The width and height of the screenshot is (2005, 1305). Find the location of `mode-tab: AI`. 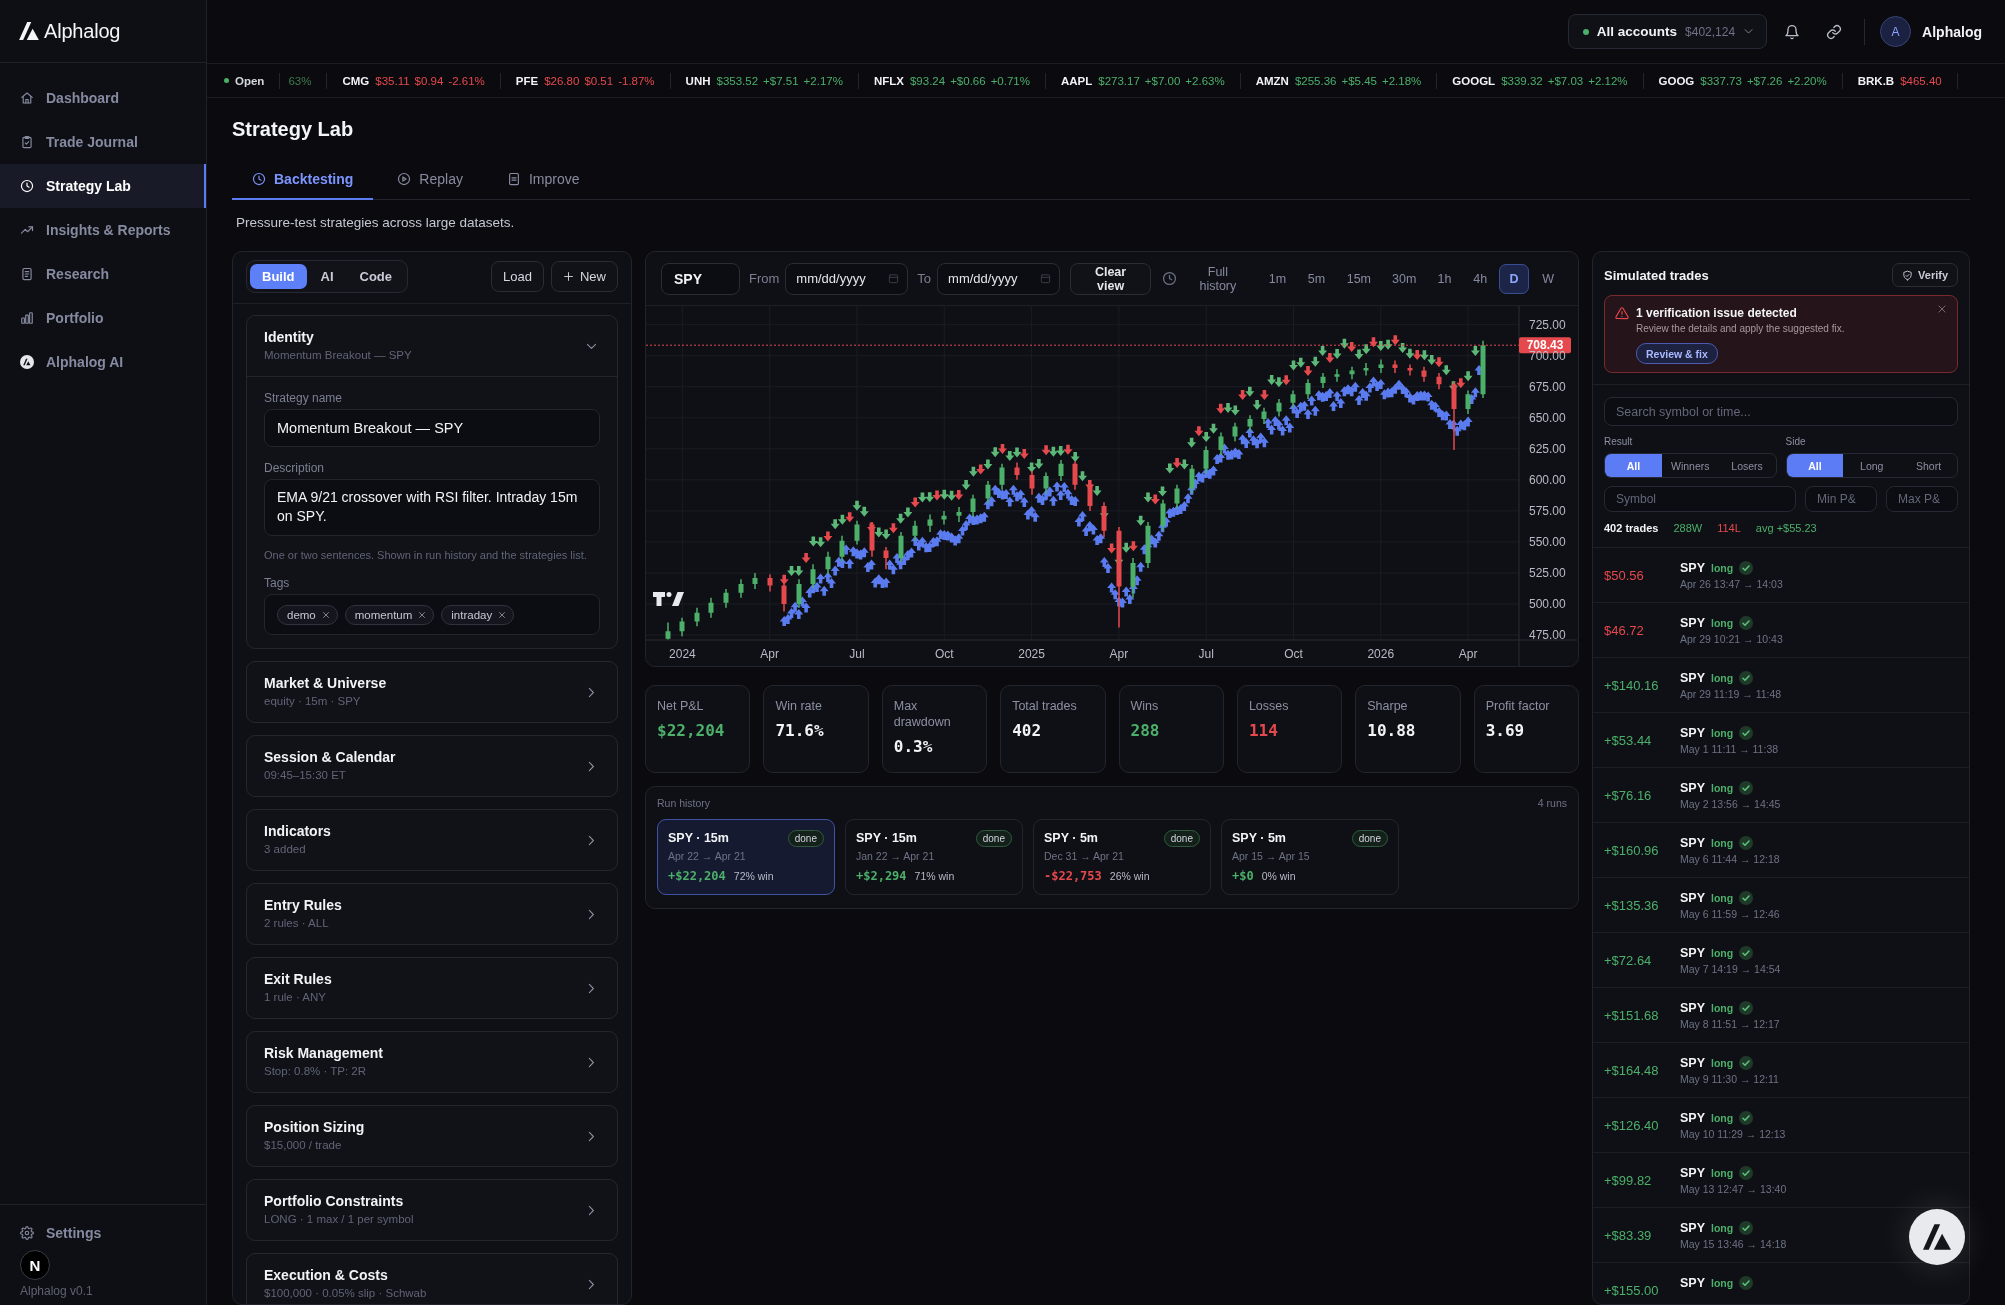

mode-tab: AI is located at coordinates (327, 276).